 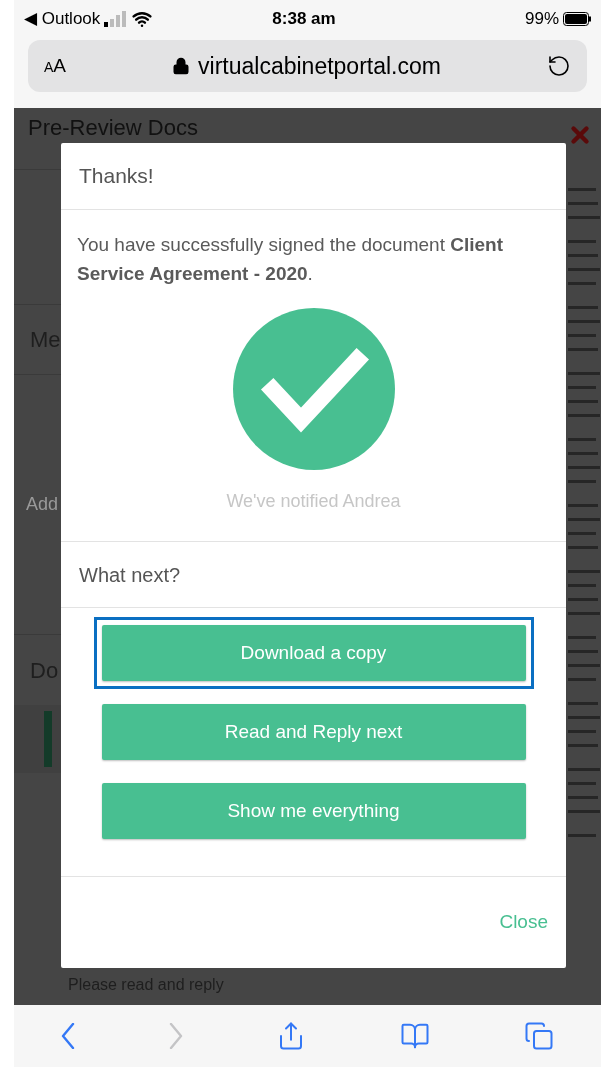 What do you see at coordinates (313, 653) in the screenshot?
I see `action-button: Download a copy` at bounding box center [313, 653].